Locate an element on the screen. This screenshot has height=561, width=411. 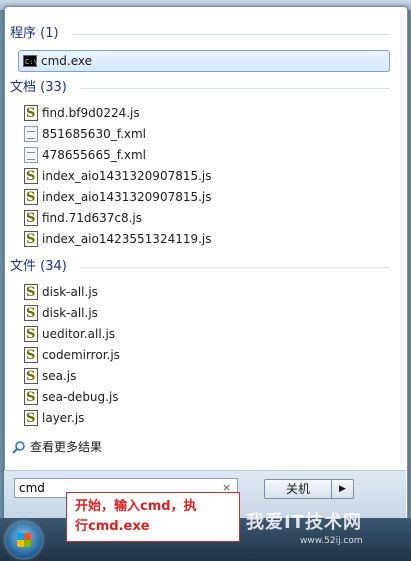
watermark-url: www.52ij.com is located at coordinates (331, 541).